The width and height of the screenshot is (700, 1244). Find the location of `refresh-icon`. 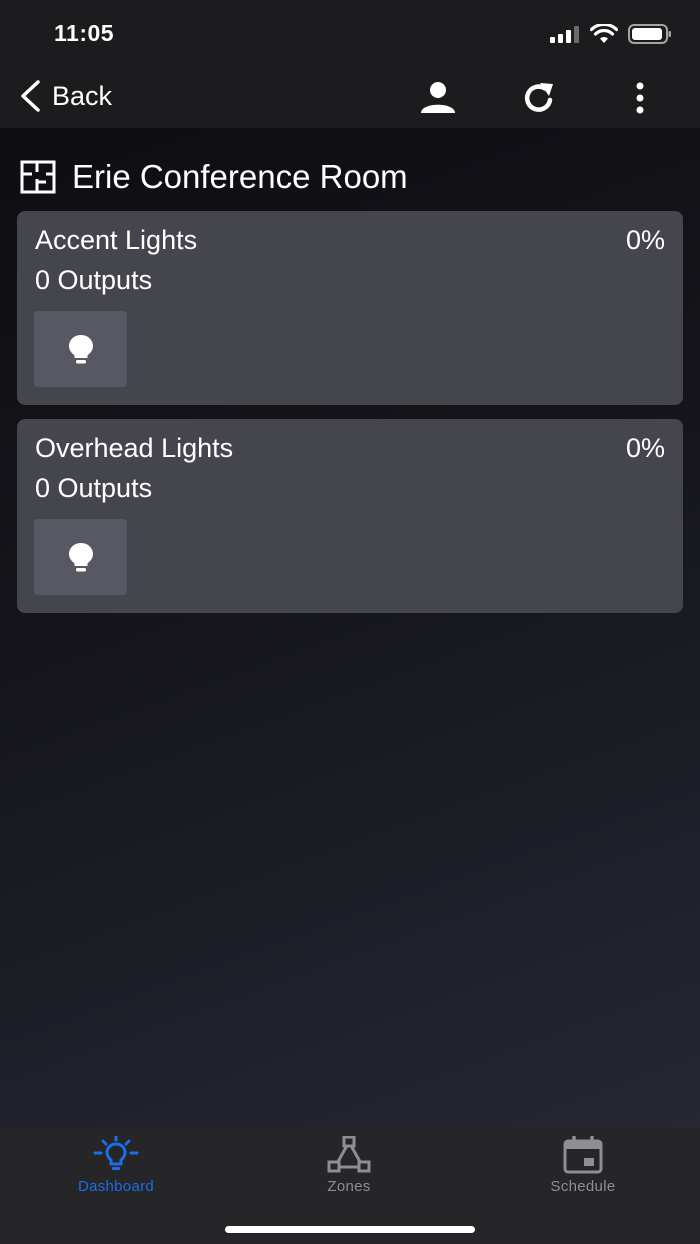

refresh-icon is located at coordinates (538, 97).